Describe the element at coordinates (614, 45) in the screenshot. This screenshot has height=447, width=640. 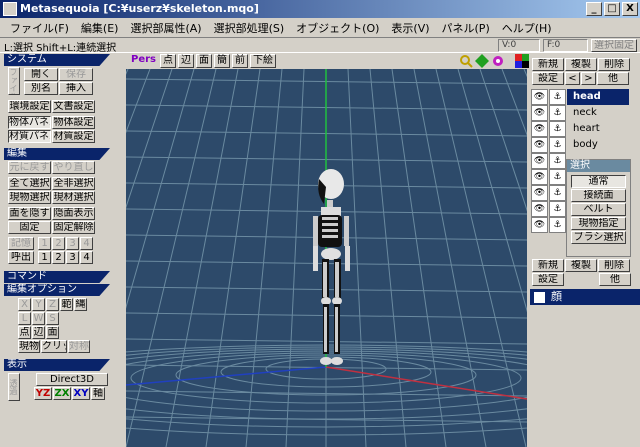
I see `select-fix-button: 選択固定` at that location.